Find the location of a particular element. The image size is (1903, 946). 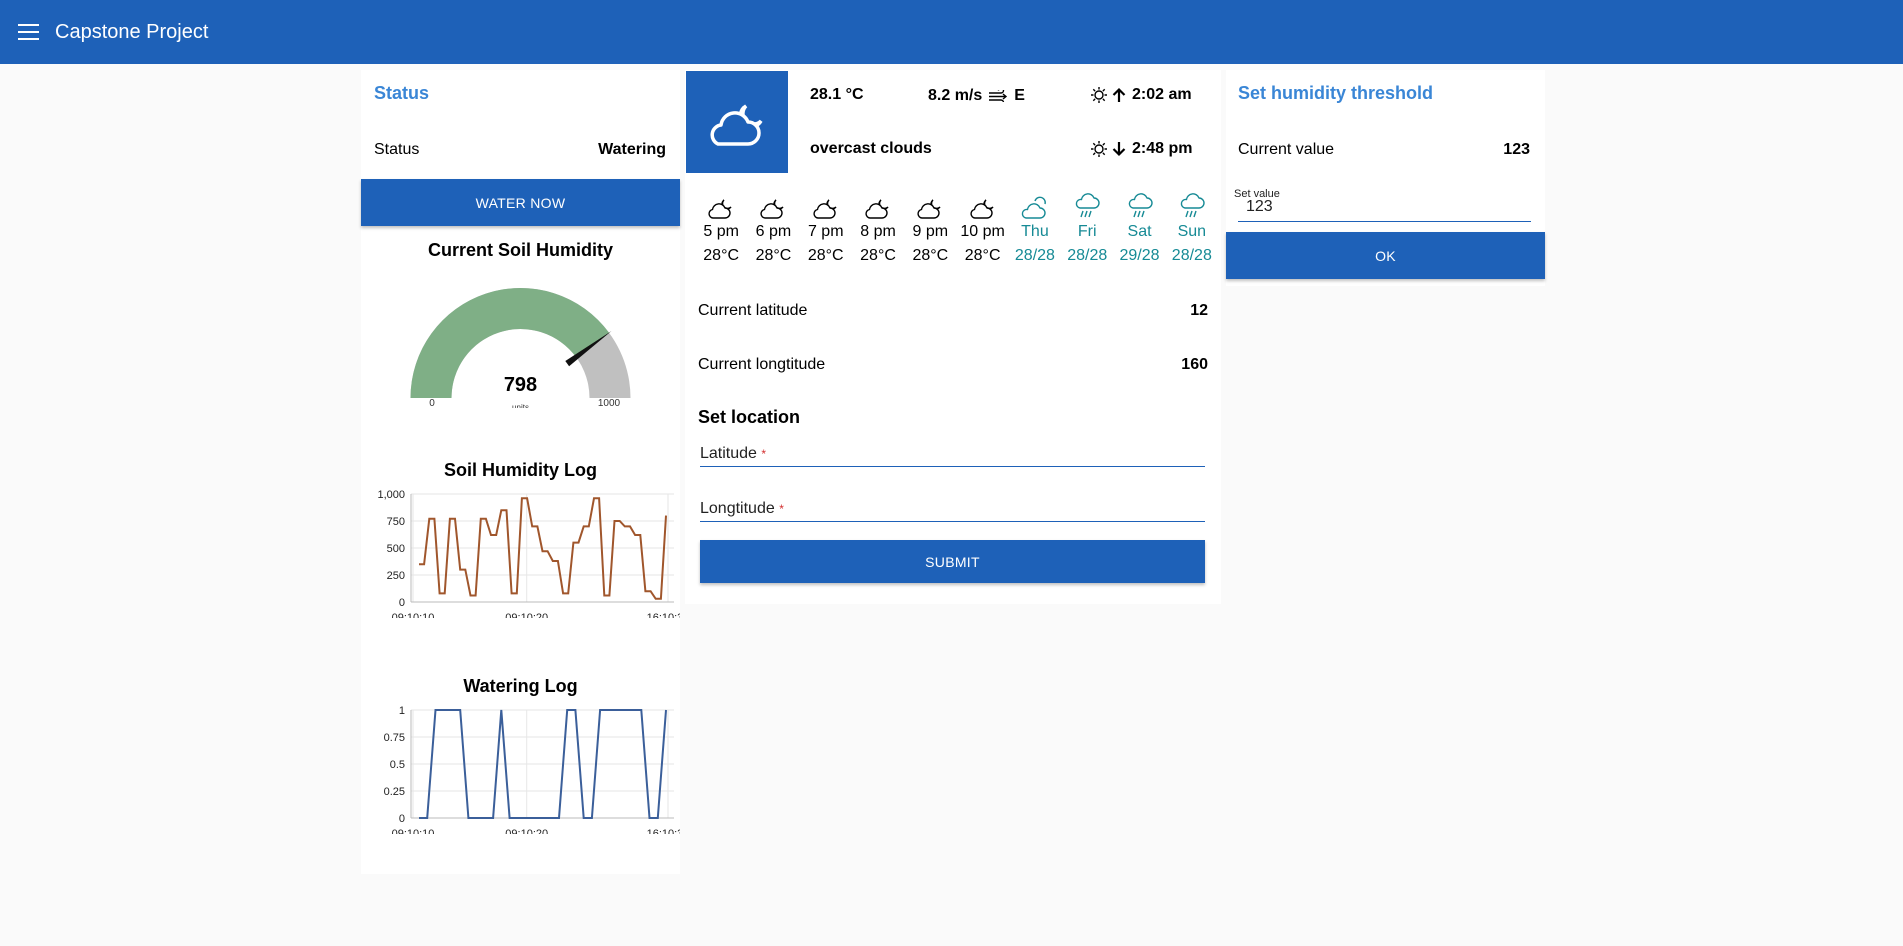

forecast-label: Sun is located at coordinates (1192, 231).